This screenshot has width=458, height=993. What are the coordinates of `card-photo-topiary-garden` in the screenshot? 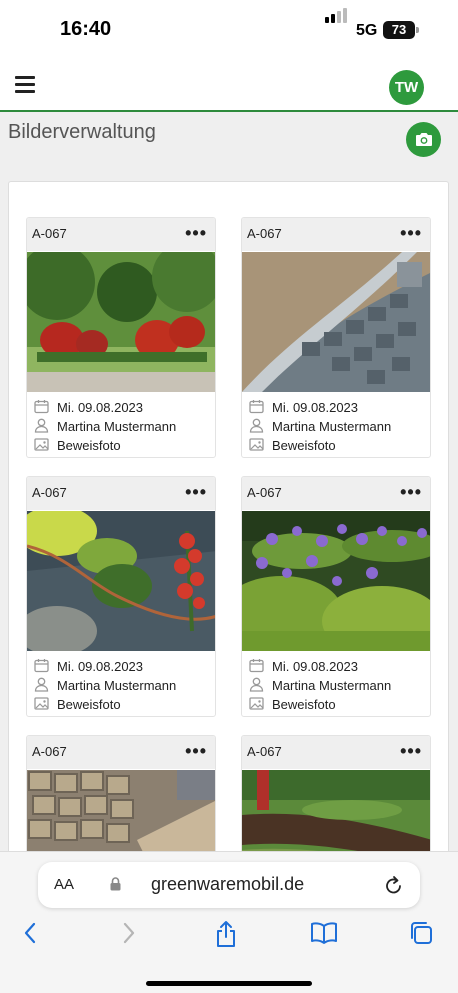 It's located at (121, 322).